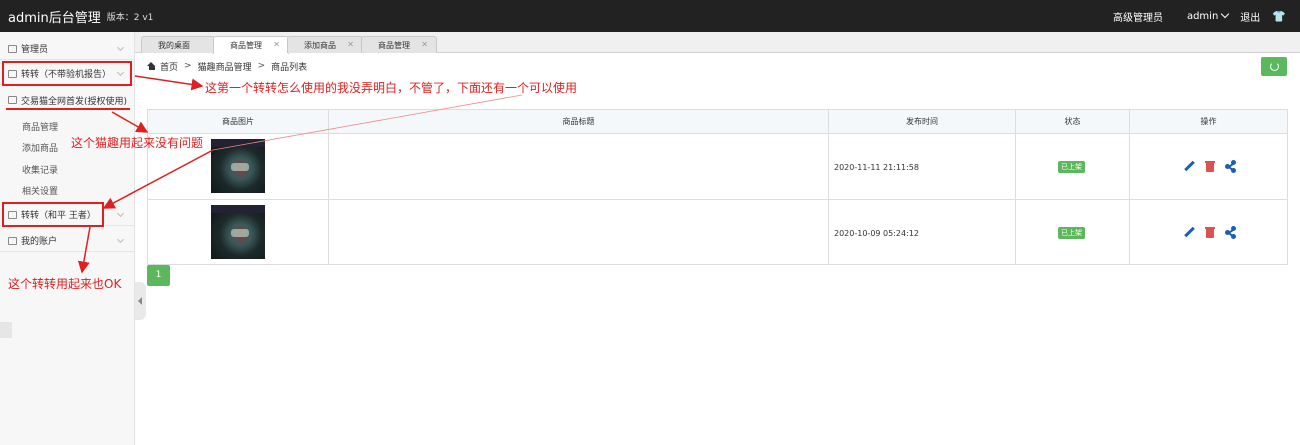  I want to click on tab-product-manage-2: 商品管理 ✕, so click(399, 44).